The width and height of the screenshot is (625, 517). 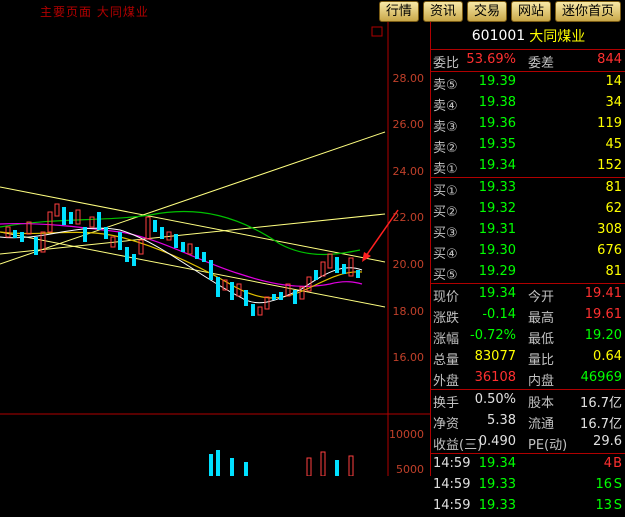 I want to click on top-bar: 主要页面 大同煤业 行情 资讯 交易 网站 迷你首页, so click(x=312, y=11).